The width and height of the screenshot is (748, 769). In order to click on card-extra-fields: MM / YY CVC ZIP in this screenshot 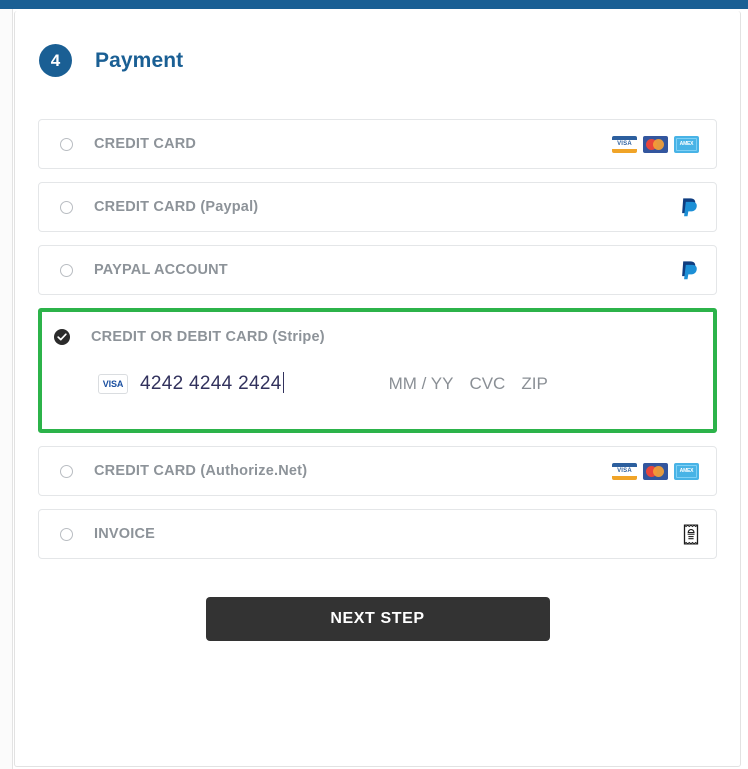, I will do `click(468, 384)`.